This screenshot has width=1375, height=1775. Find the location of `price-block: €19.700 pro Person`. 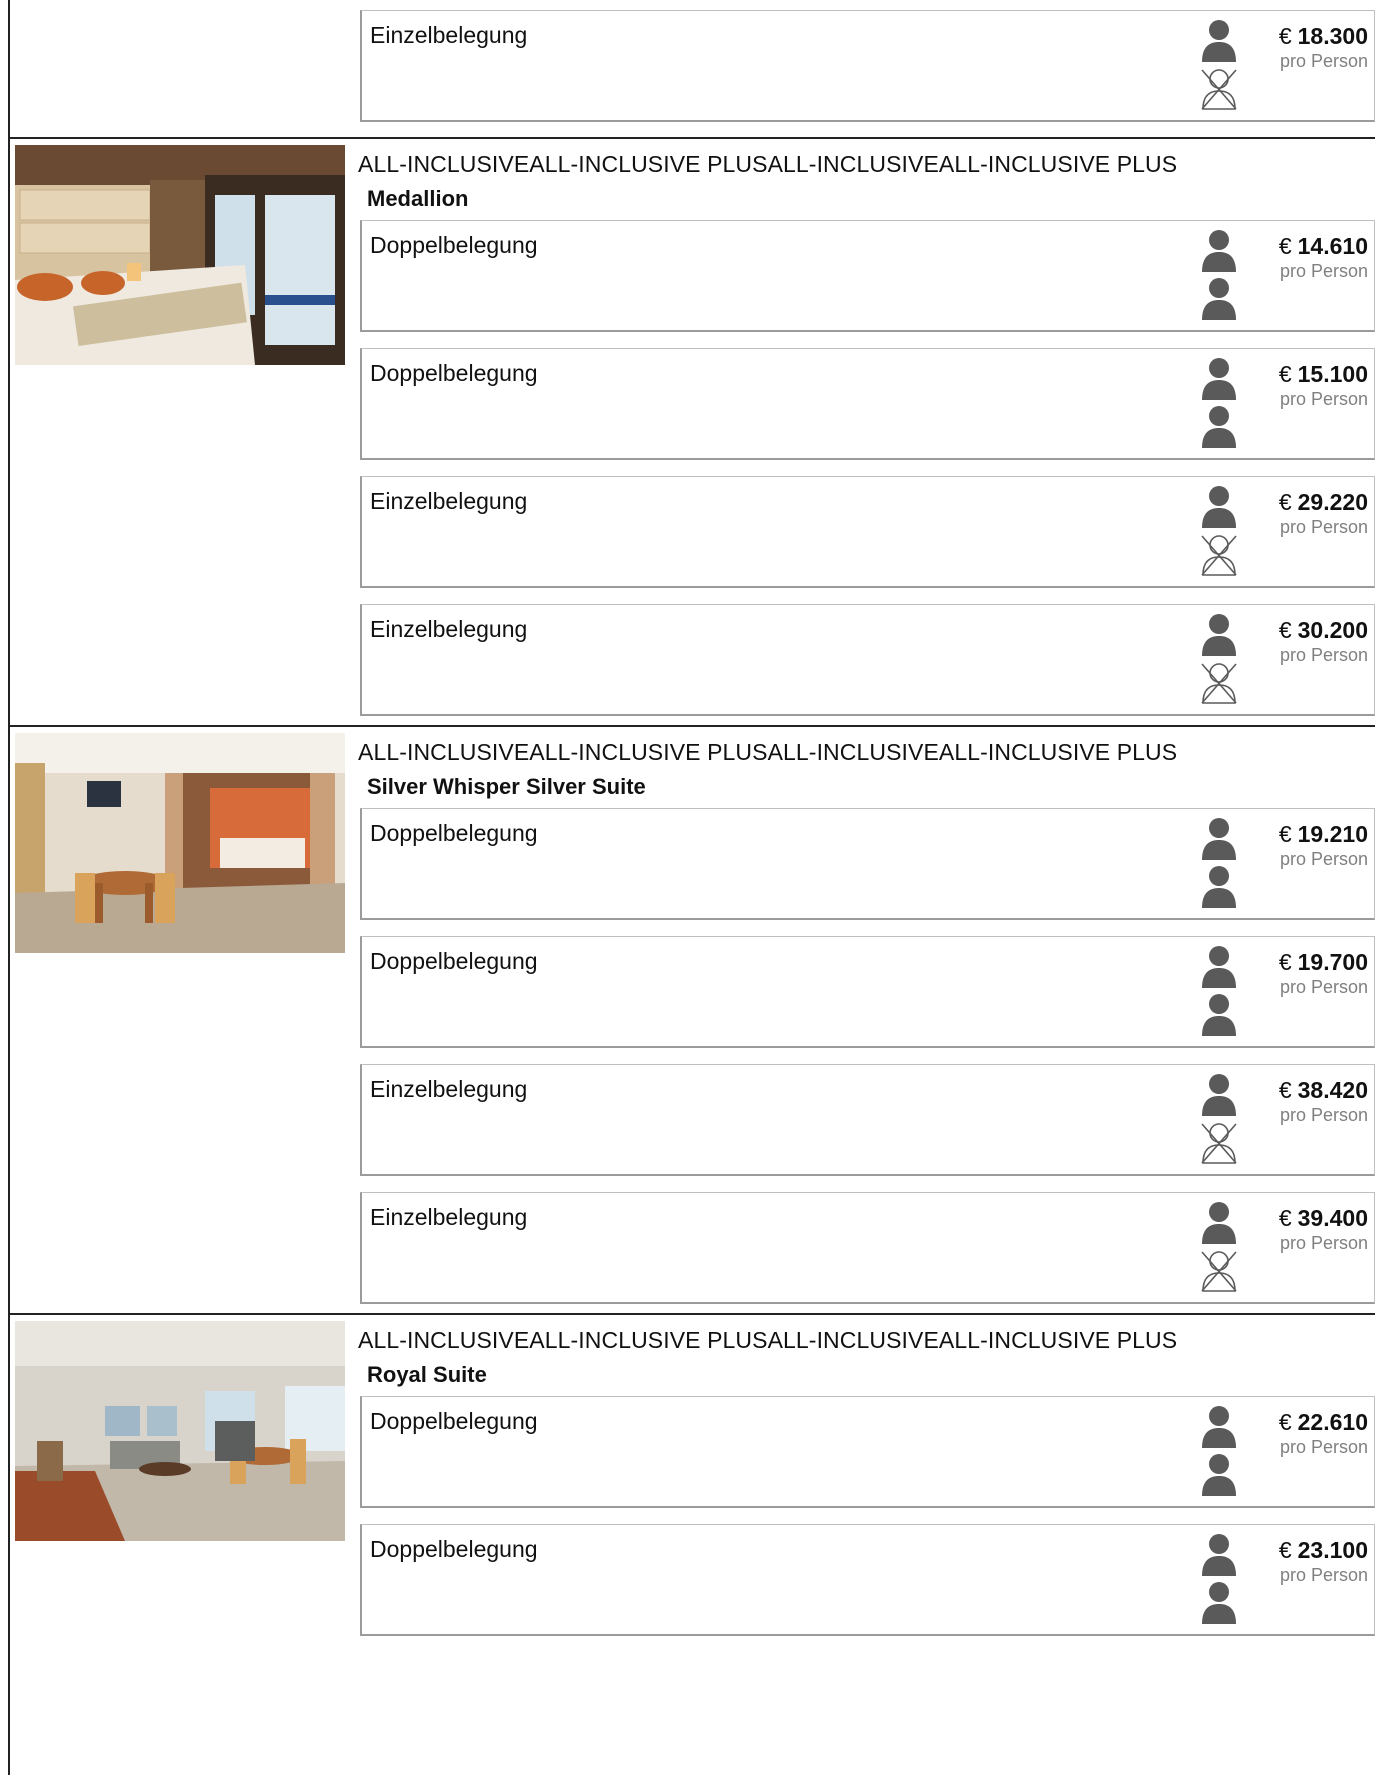

price-block: €19.700 pro Person is located at coordinates (1323, 972).